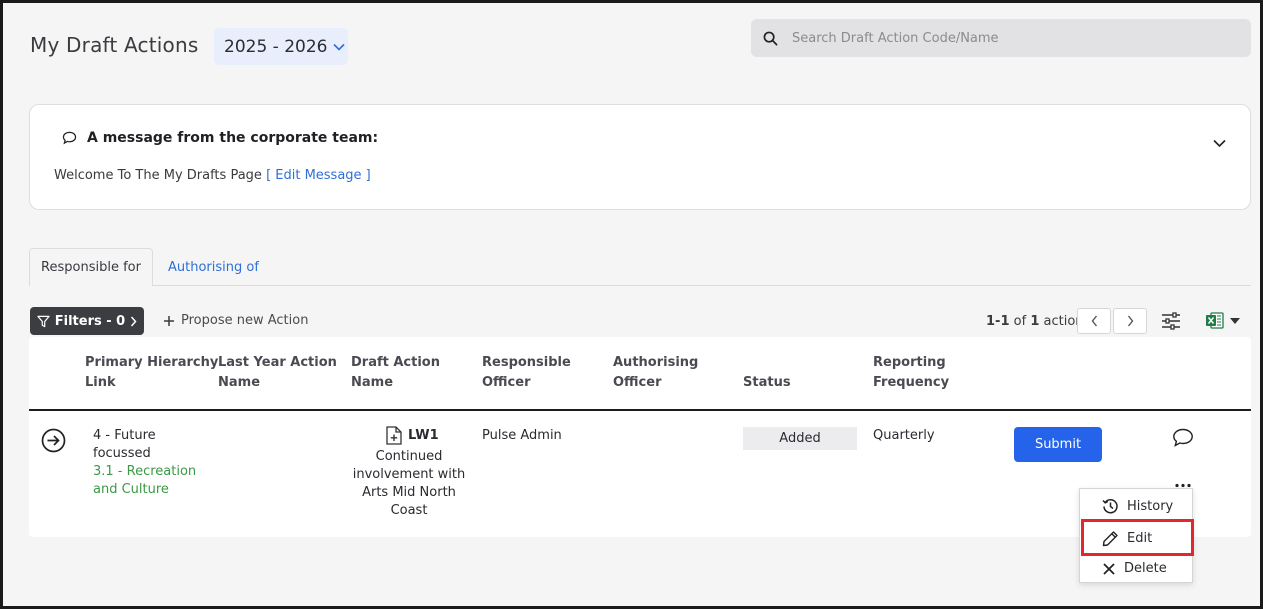 This screenshot has width=1263, height=609. What do you see at coordinates (1058, 444) in the screenshot?
I see `submit-button: Submit` at bounding box center [1058, 444].